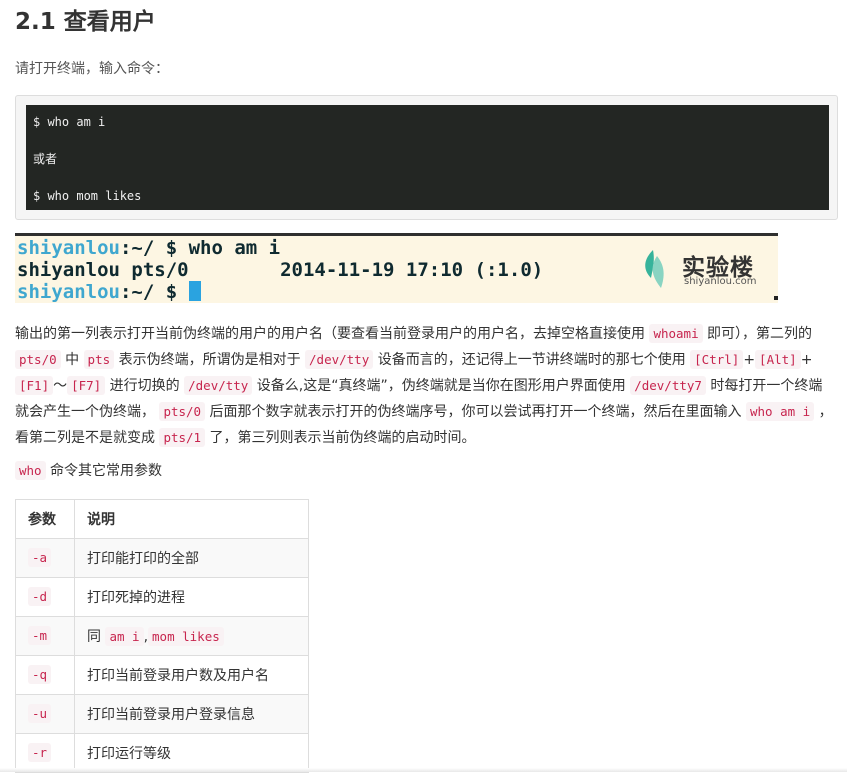 The height and width of the screenshot is (773, 847). I want to click on terminal-line-3: shiyanlou:~/ $, so click(109, 292).